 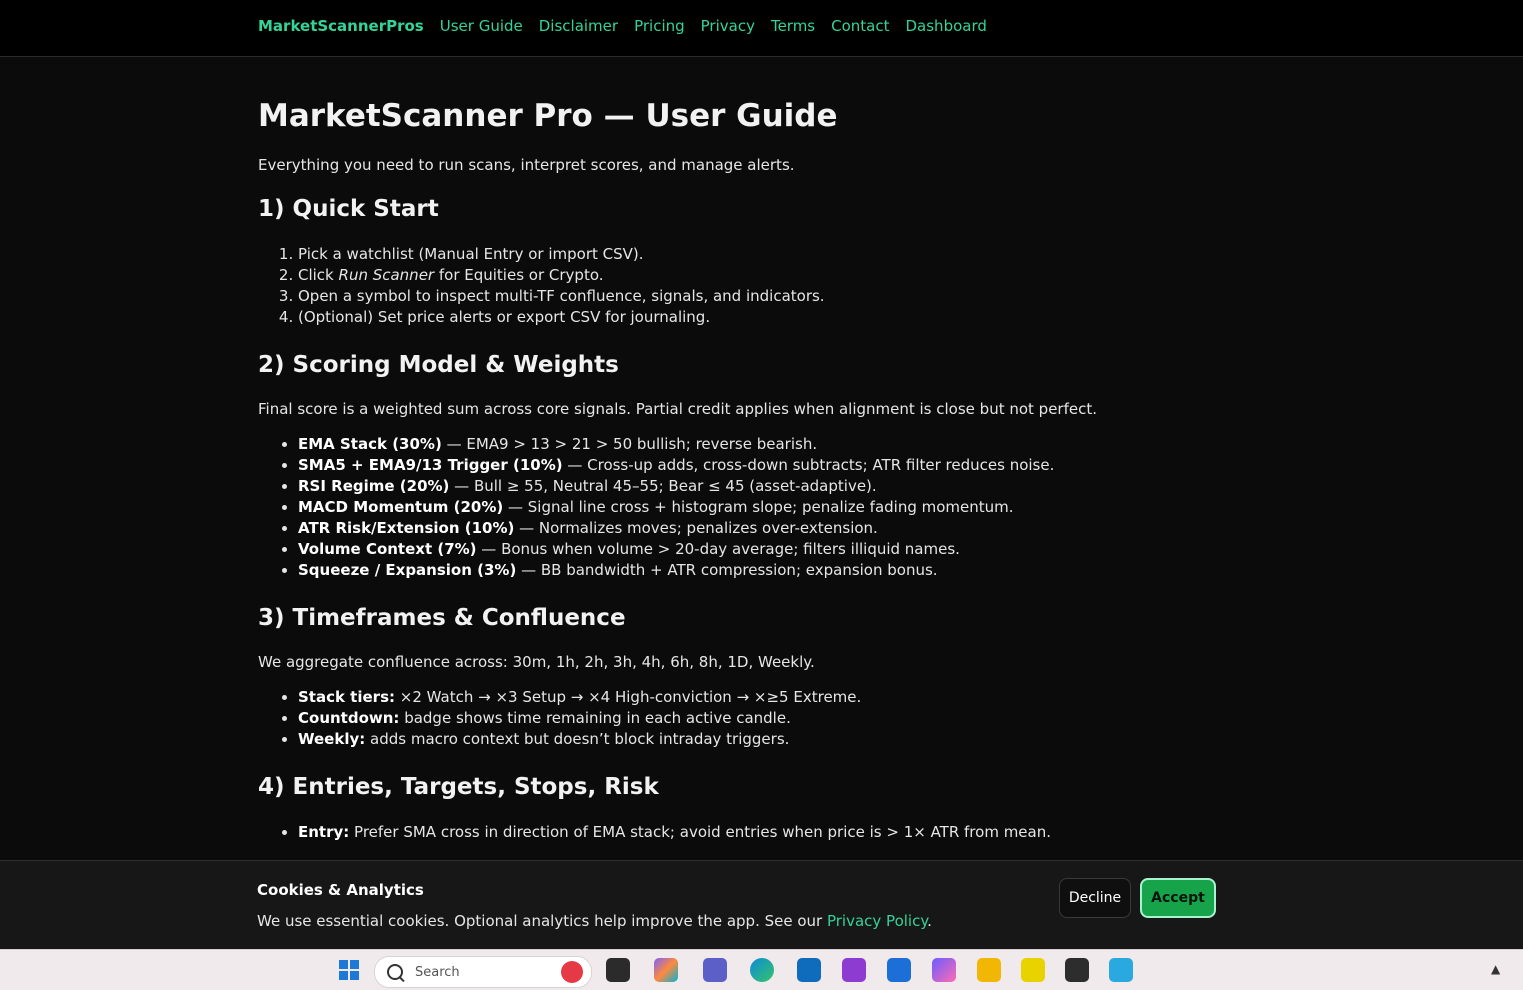 I want to click on search-highlight-icon, so click(x=572, y=972).